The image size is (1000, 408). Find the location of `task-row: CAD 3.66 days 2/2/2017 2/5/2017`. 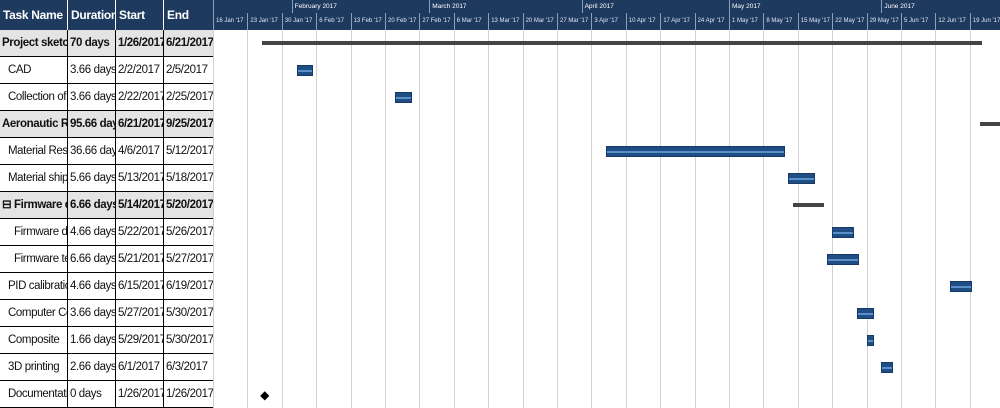

task-row: CAD 3.66 days 2/2/2017 2/5/2017 is located at coordinates (106, 70).